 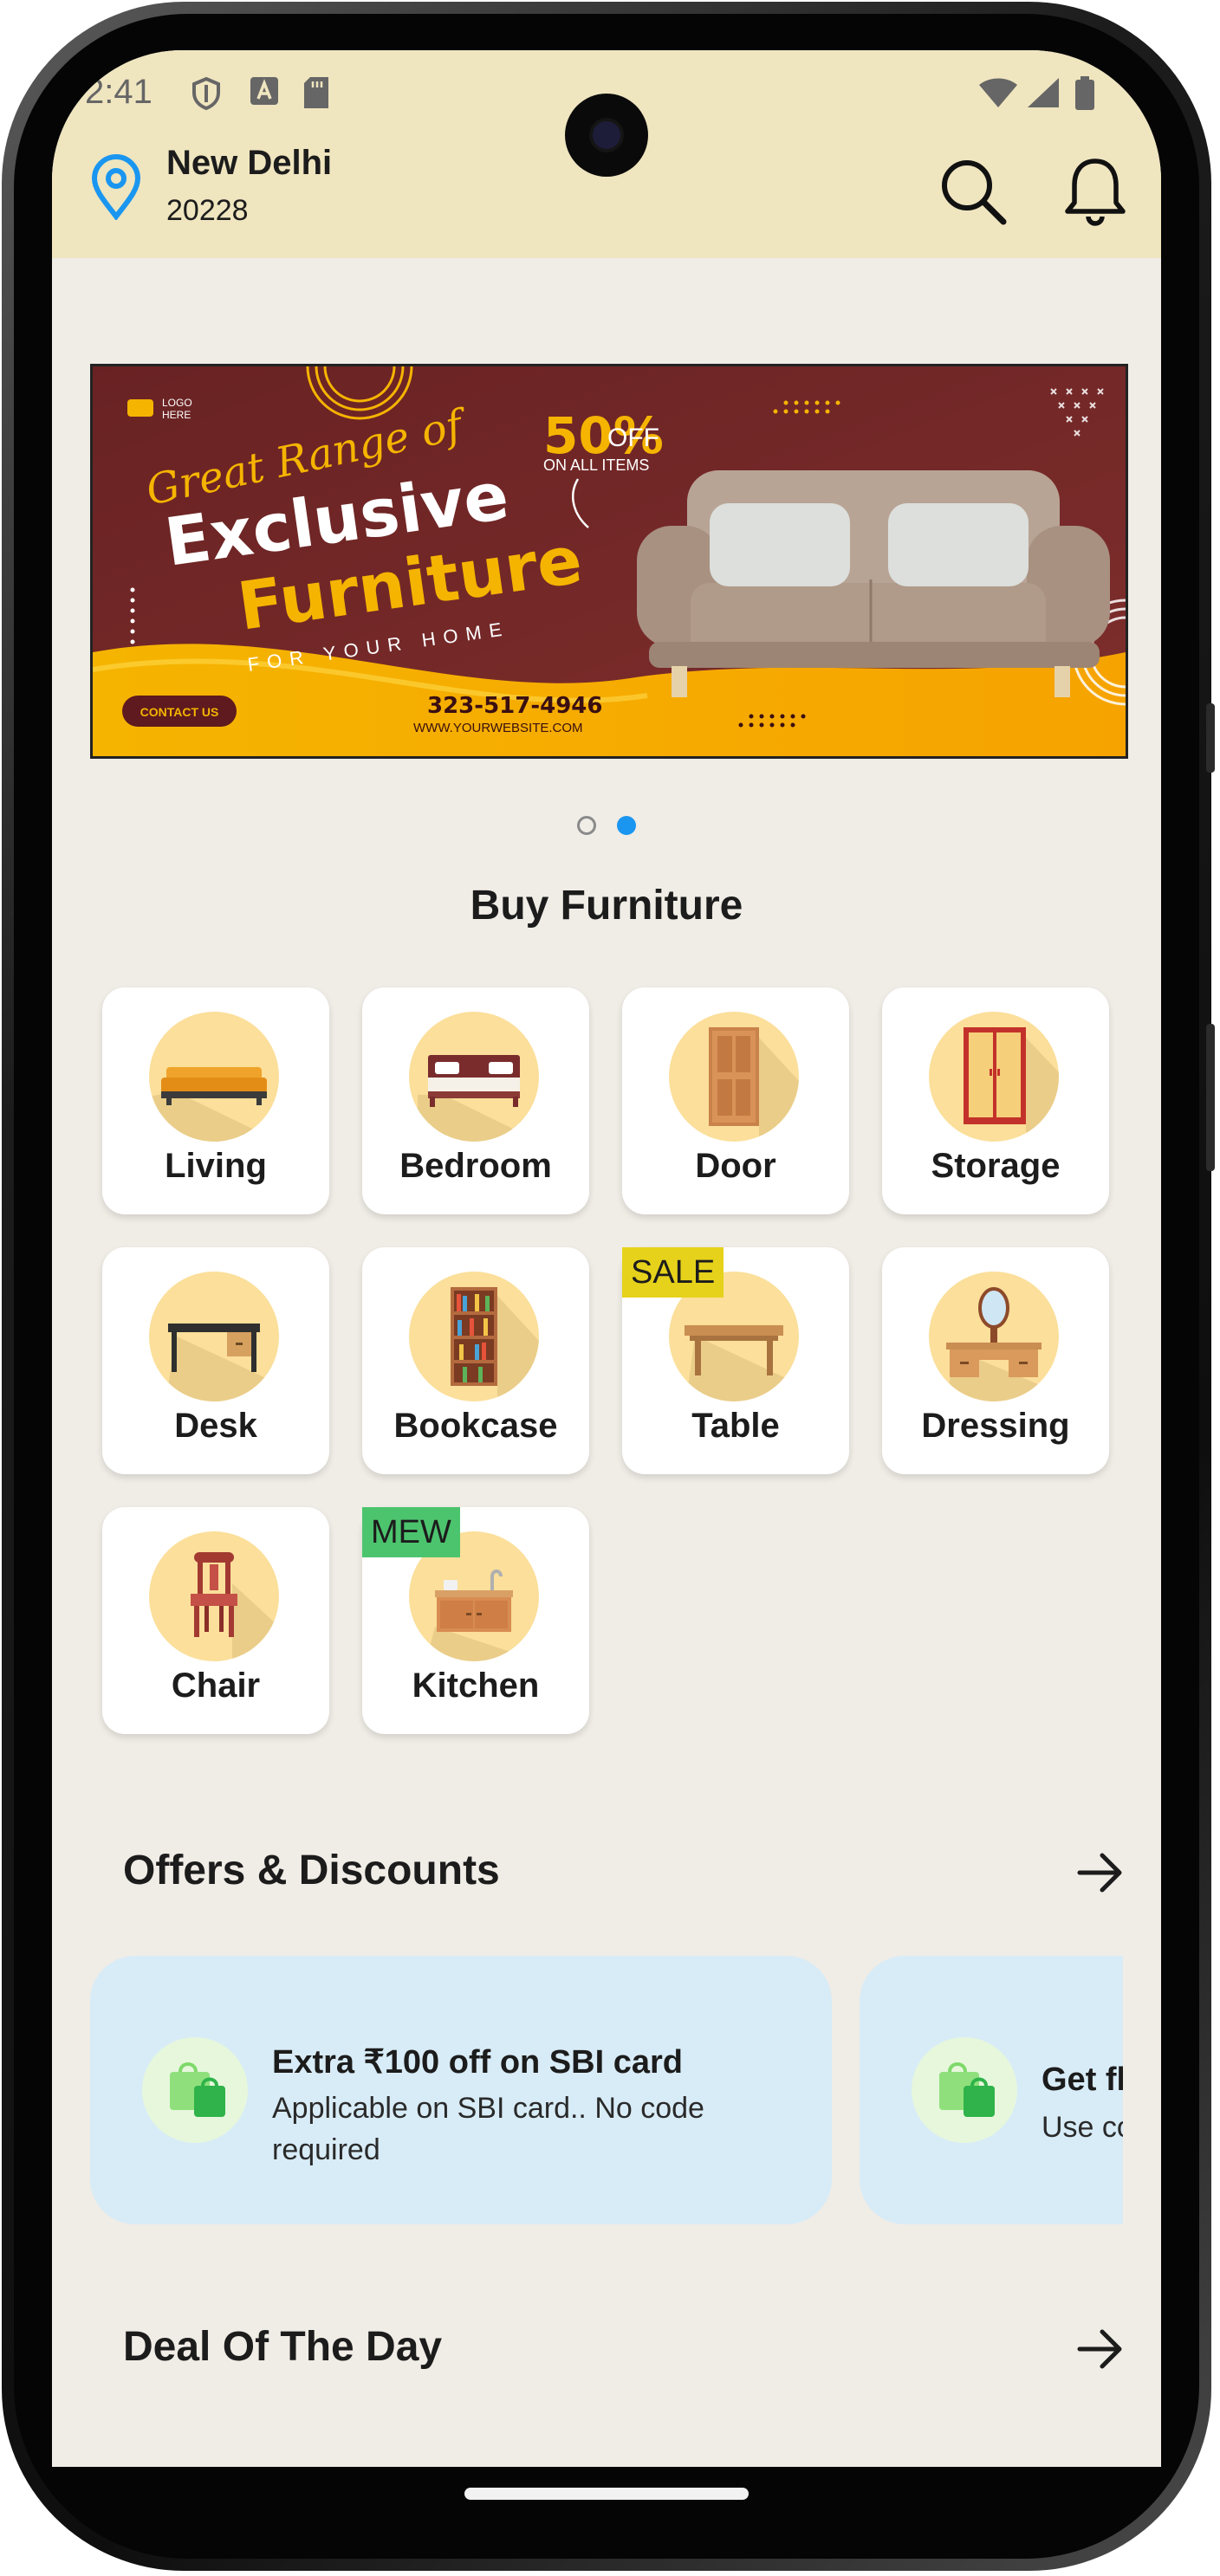 What do you see at coordinates (177, 403) in the screenshot?
I see `banner-logo-text: LOGO` at bounding box center [177, 403].